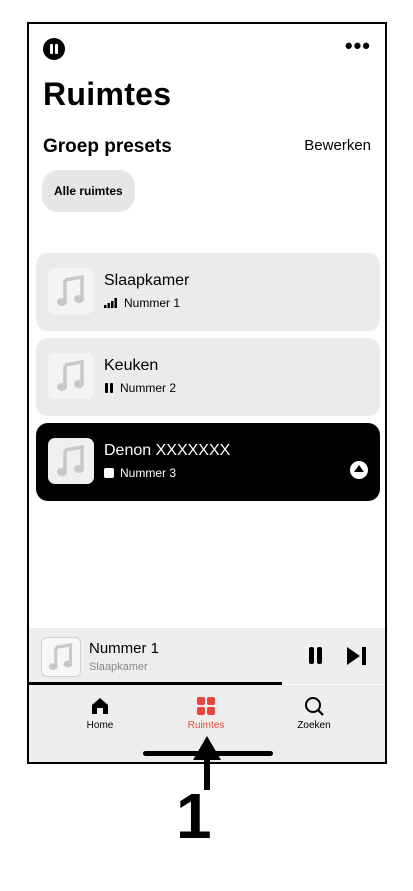 The height and width of the screenshot is (891, 413). I want to click on track-label: Nummer 1, so click(152, 303).